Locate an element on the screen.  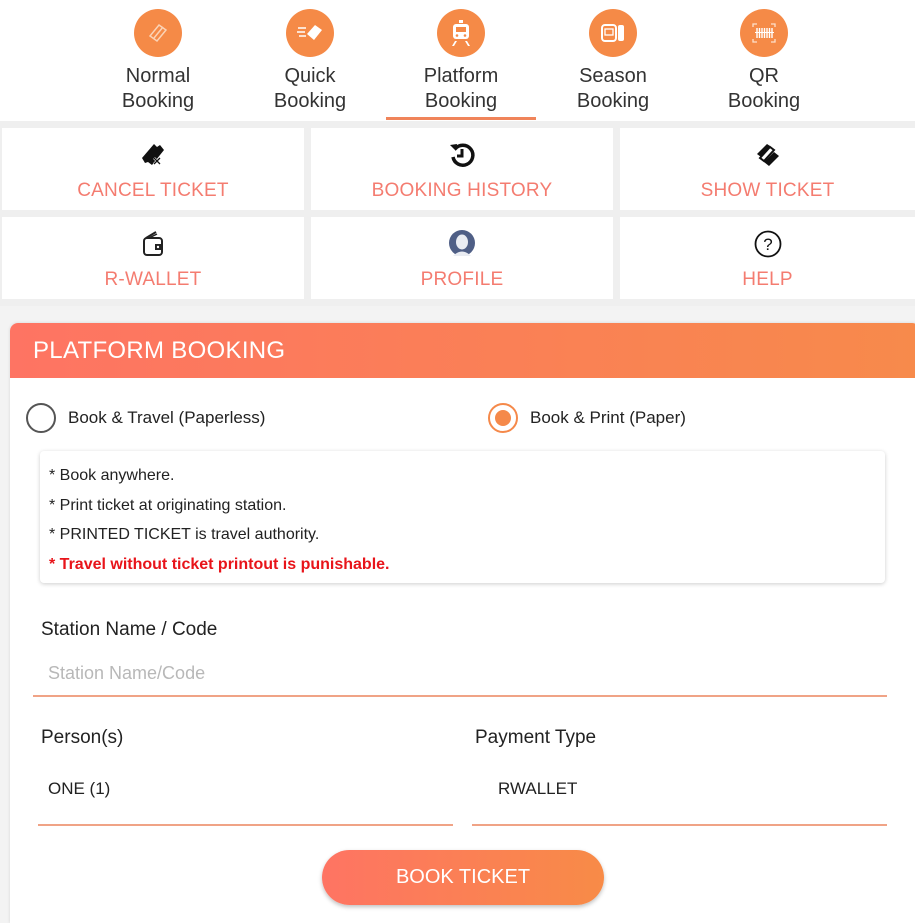
ticket-icon is located at coordinates (158, 33).